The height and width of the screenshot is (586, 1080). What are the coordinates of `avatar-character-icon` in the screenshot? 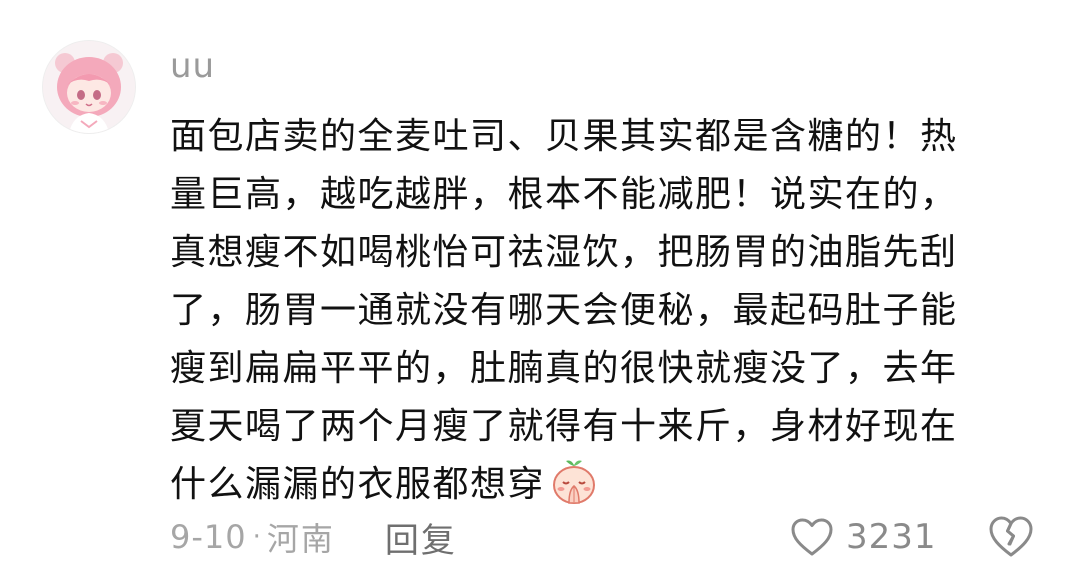 It's located at (89, 87).